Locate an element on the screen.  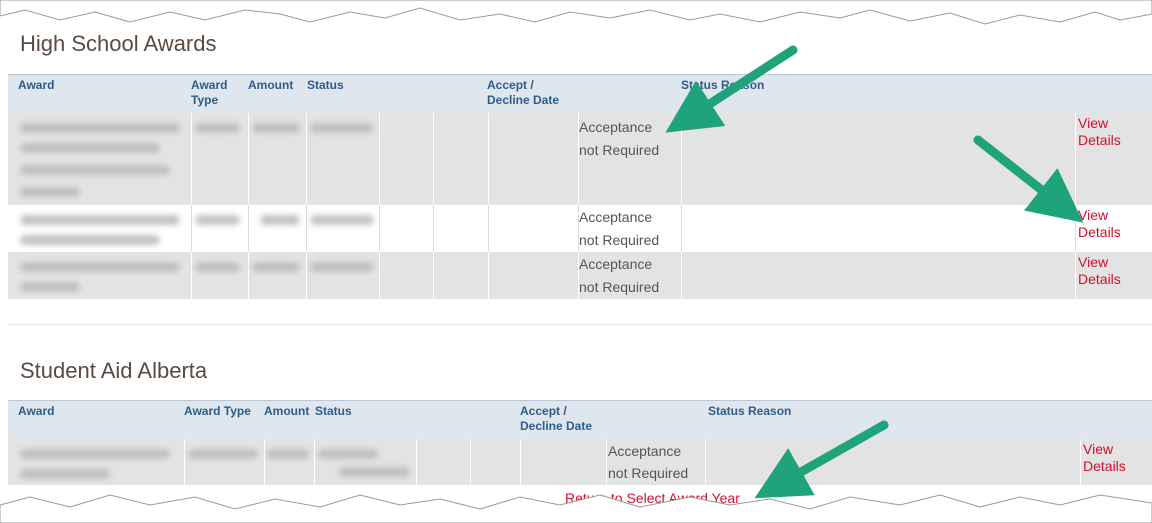
header-award-type-line2: Type is located at coordinates (205, 100).